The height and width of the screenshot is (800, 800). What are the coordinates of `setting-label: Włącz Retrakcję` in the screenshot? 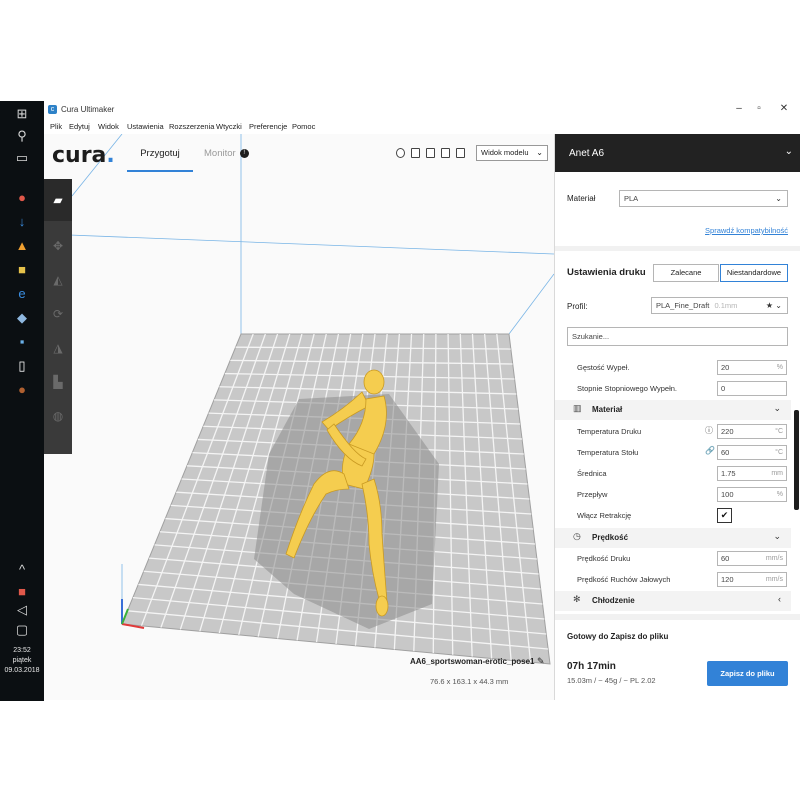 It's located at (604, 515).